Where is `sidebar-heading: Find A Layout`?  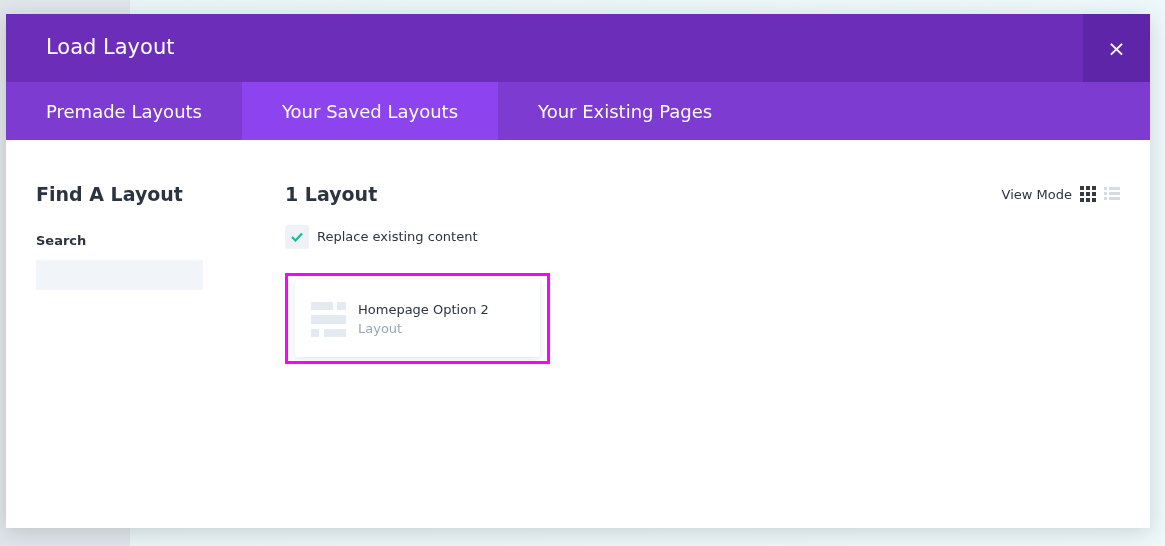 sidebar-heading: Find A Layout is located at coordinates (110, 194).